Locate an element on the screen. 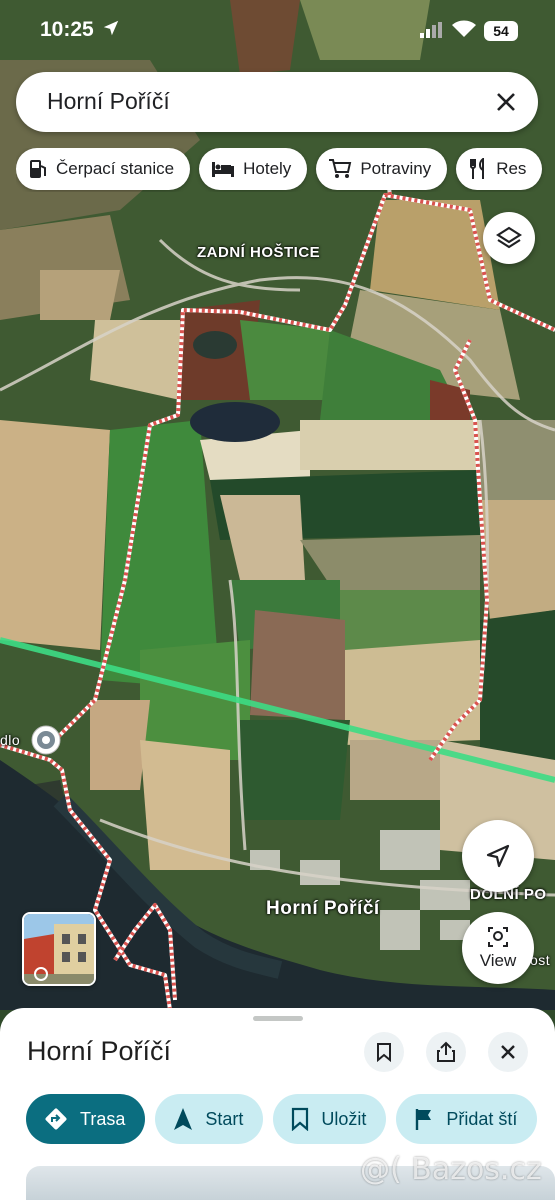 The height and width of the screenshot is (1200, 555). chip-restaurants: Res is located at coordinates (499, 169).